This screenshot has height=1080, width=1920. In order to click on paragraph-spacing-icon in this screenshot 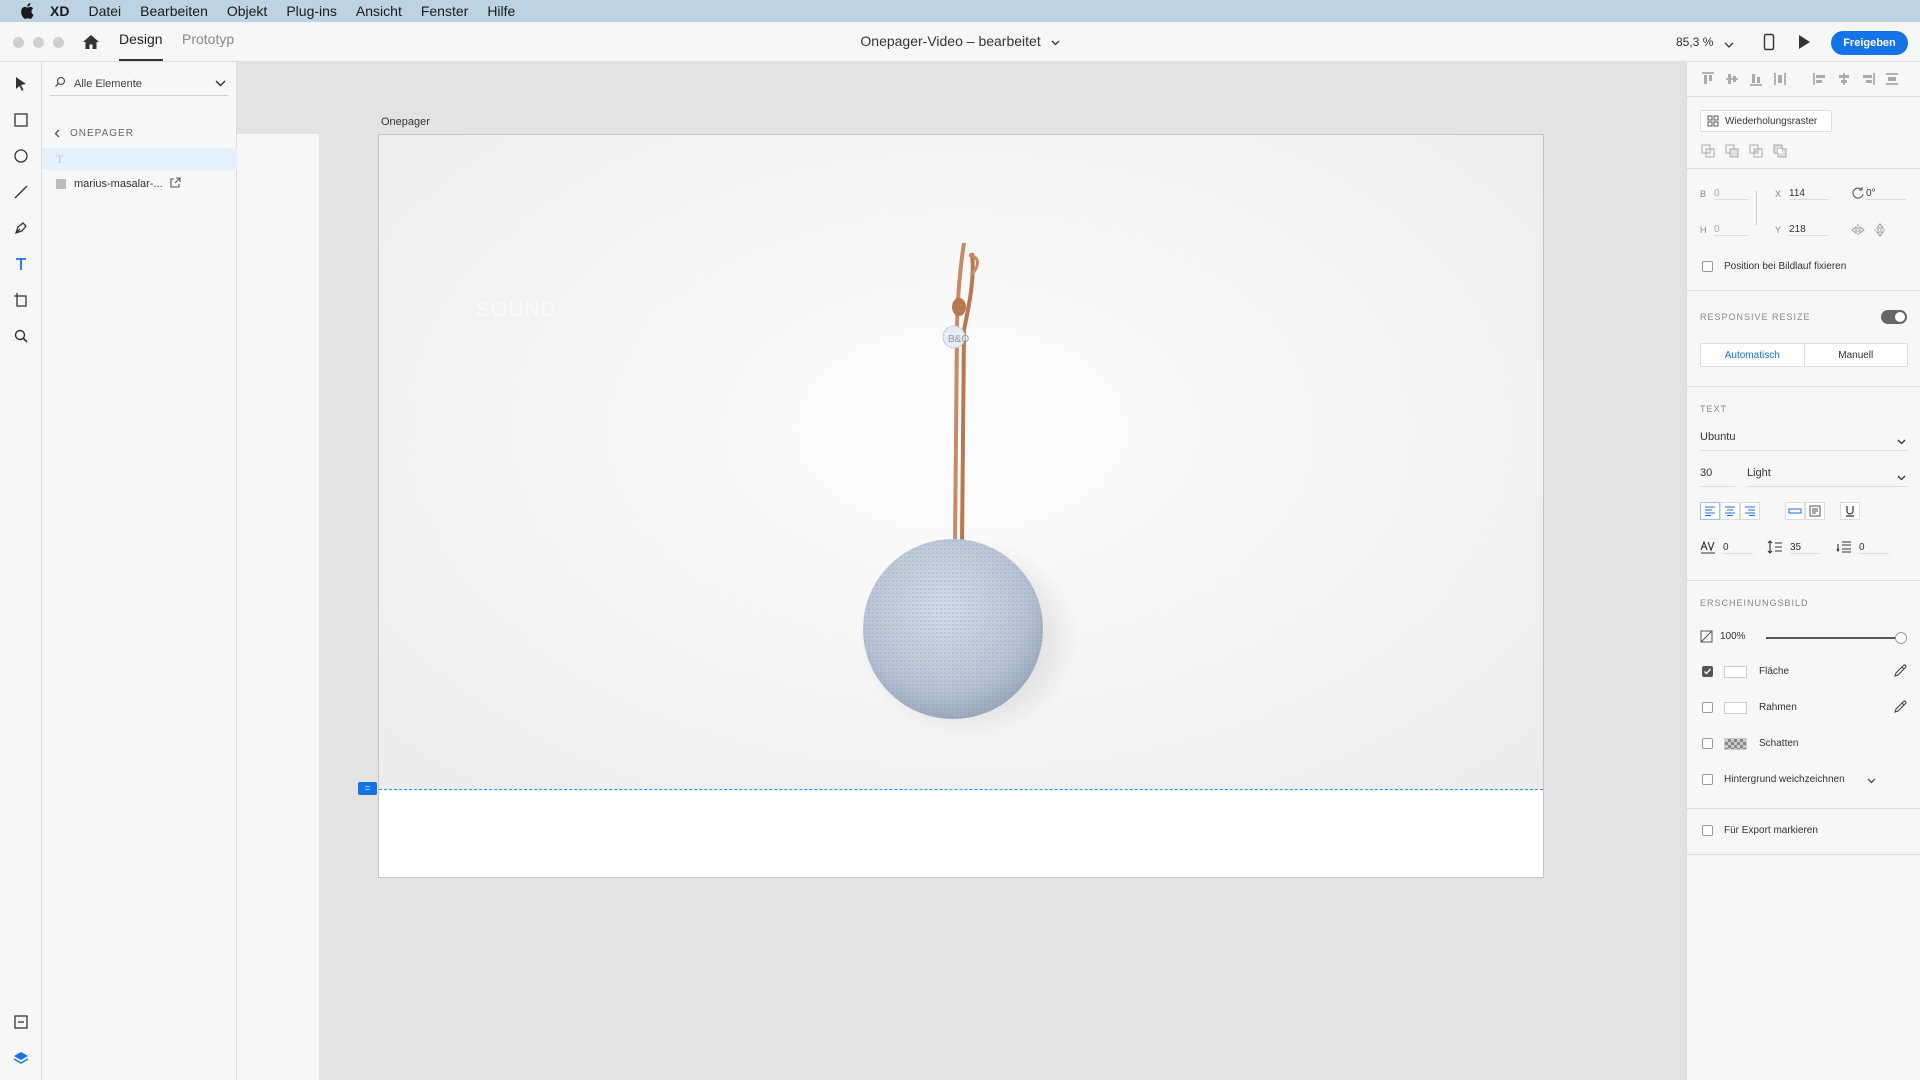, I will do `click(1844, 548)`.